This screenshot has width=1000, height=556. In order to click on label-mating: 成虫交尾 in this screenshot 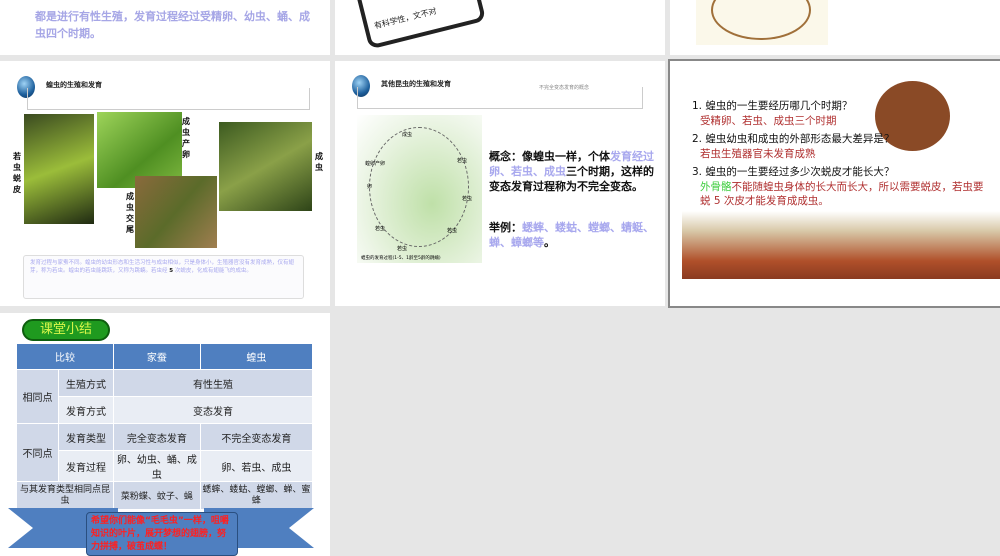, I will do `click(130, 213)`.